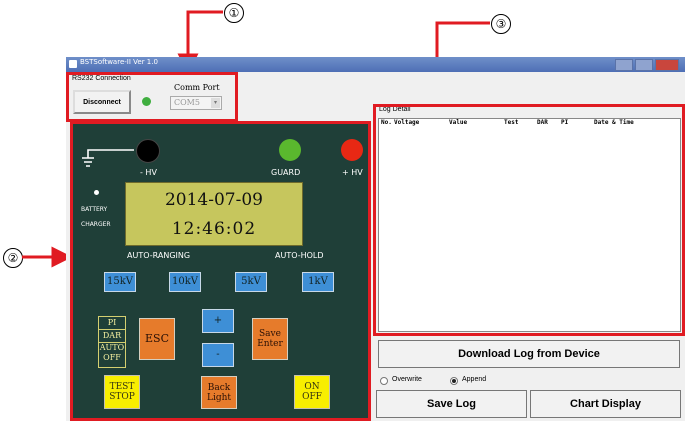 This screenshot has width=685, height=421. What do you see at coordinates (624, 65) in the screenshot?
I see `minimize-button` at bounding box center [624, 65].